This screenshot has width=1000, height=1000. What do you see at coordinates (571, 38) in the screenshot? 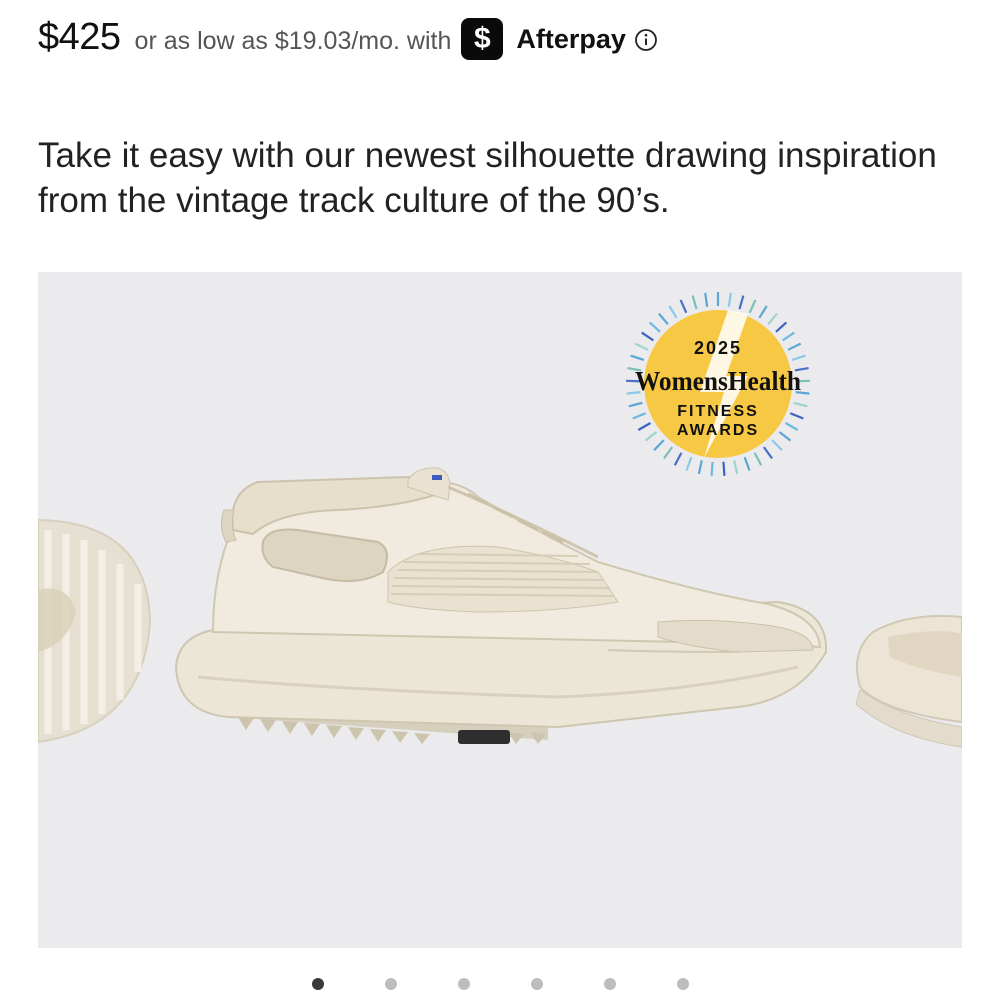
I see `afterpay-brand: Afterpay` at bounding box center [571, 38].